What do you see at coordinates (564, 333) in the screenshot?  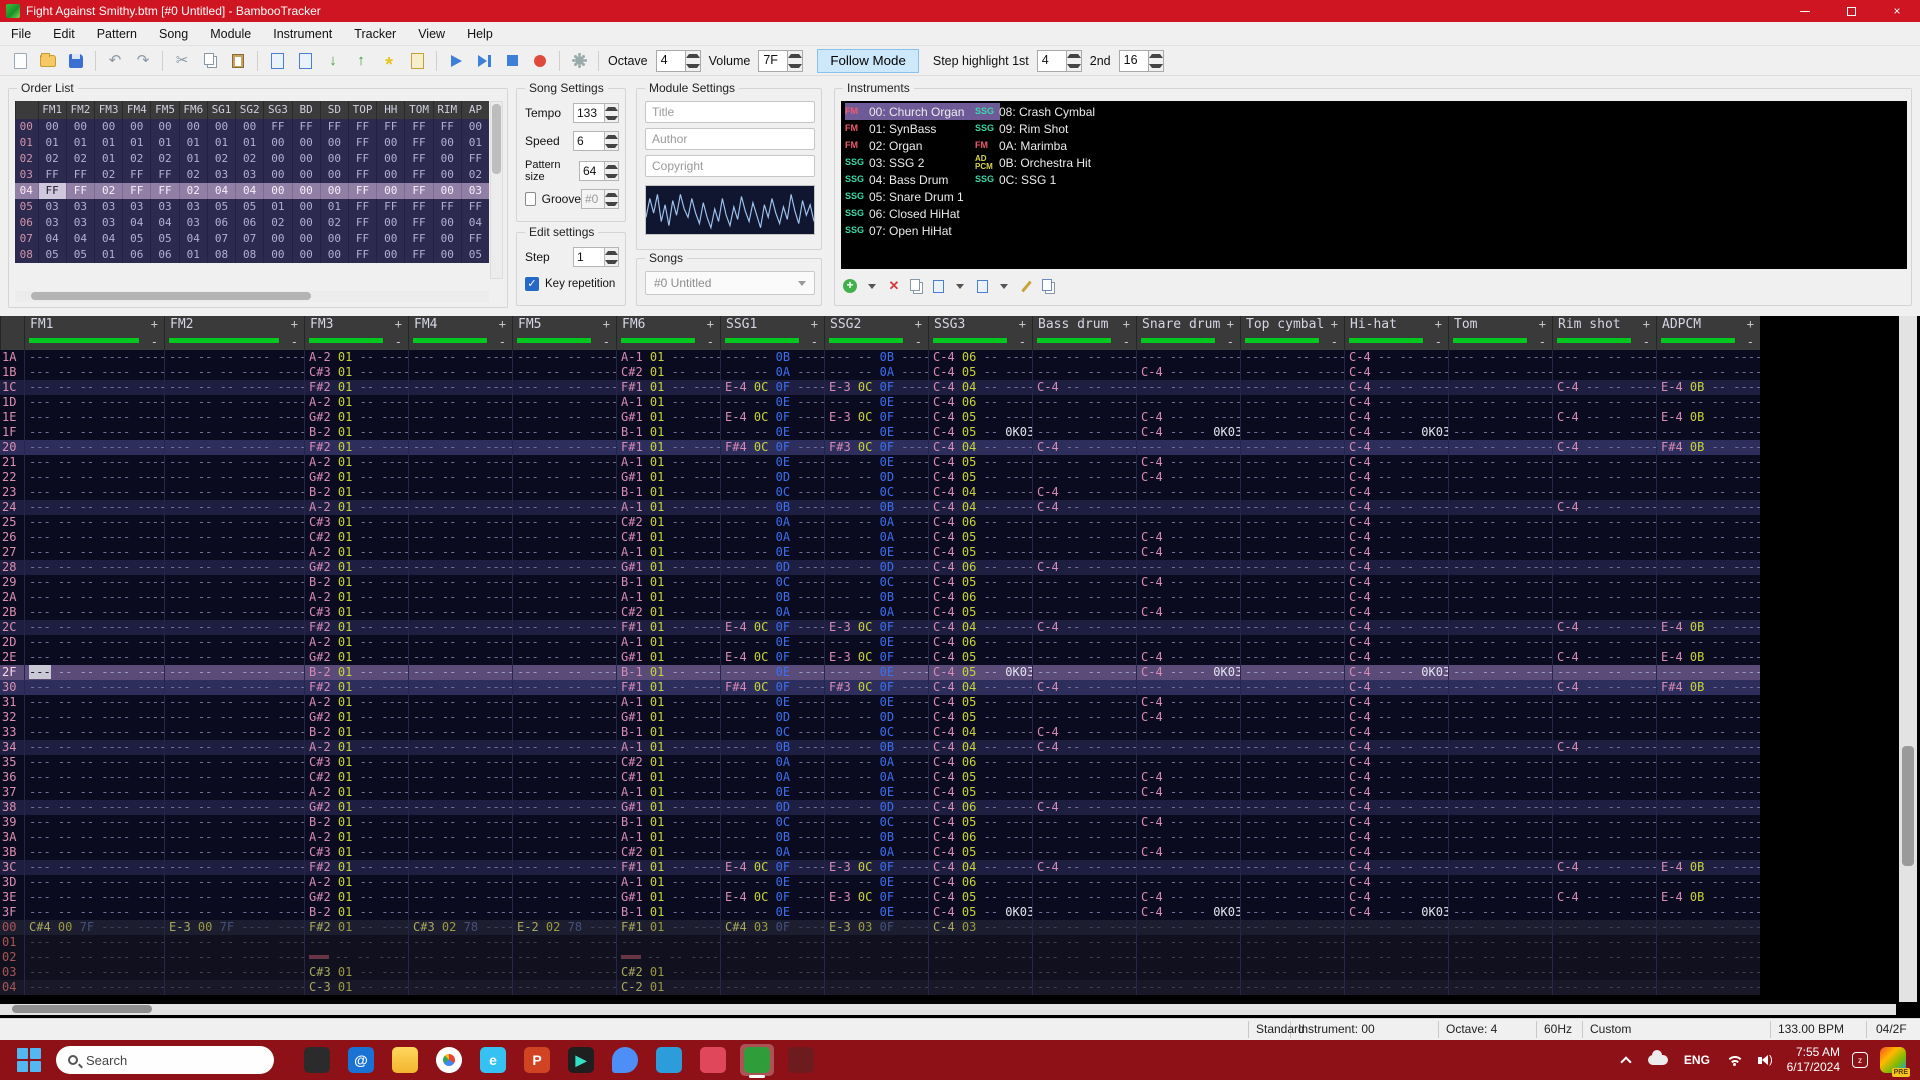 I see `track-header-fm5: FM5 + -` at bounding box center [564, 333].